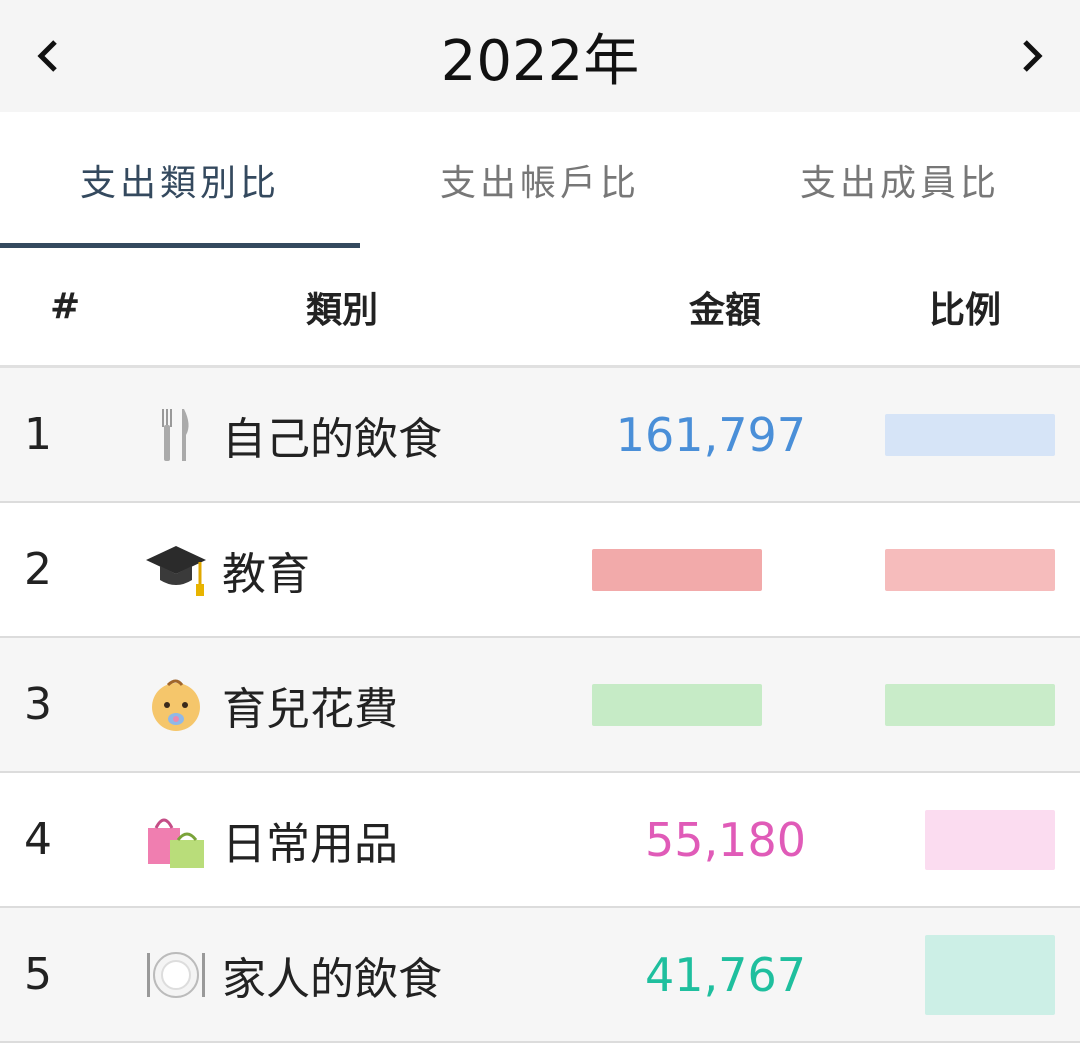 The width and height of the screenshot is (1080, 1051). I want to click on tab-bar: 支出類別比 支出帳戶比 支出成員比, so click(540, 180).